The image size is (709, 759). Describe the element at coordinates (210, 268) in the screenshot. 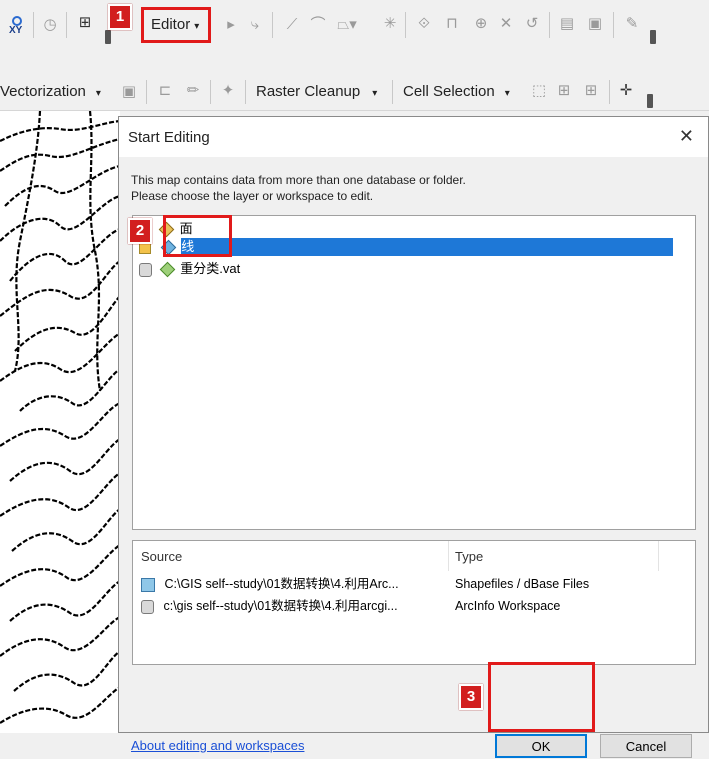

I see `layer-label: 重分类.vat` at that location.